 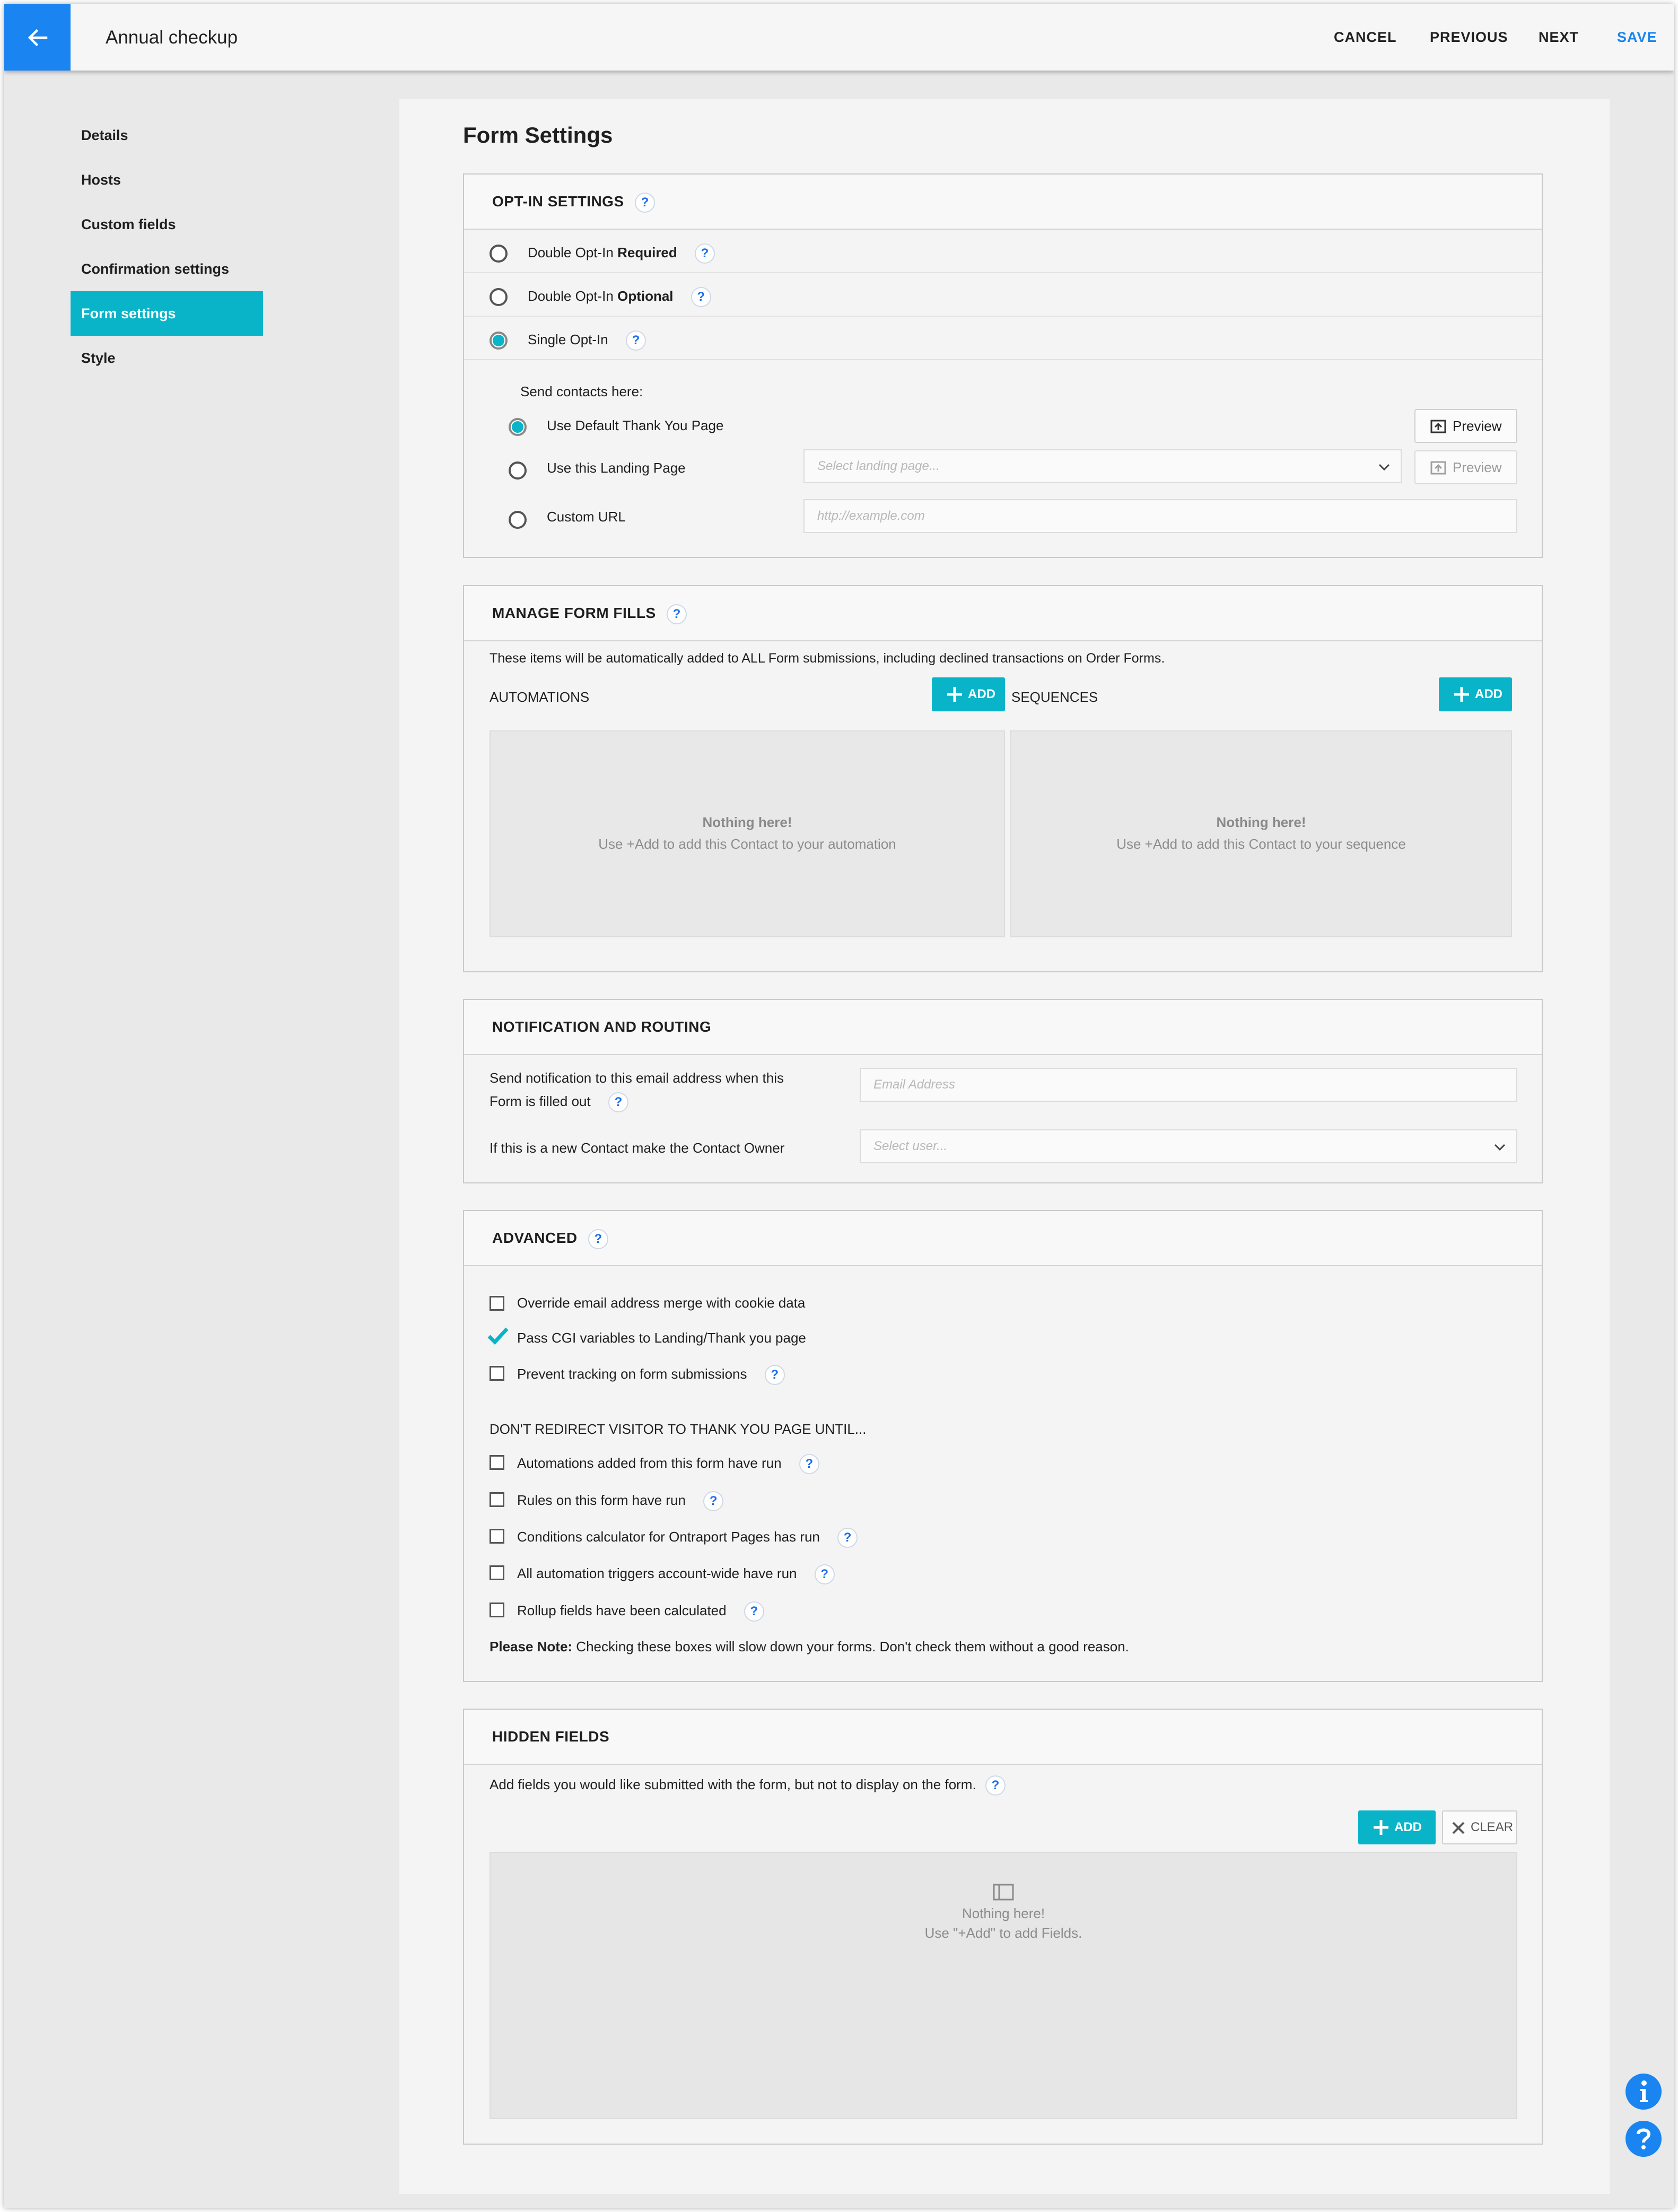 I want to click on previous-button: PREVIOUS, so click(x=1469, y=37).